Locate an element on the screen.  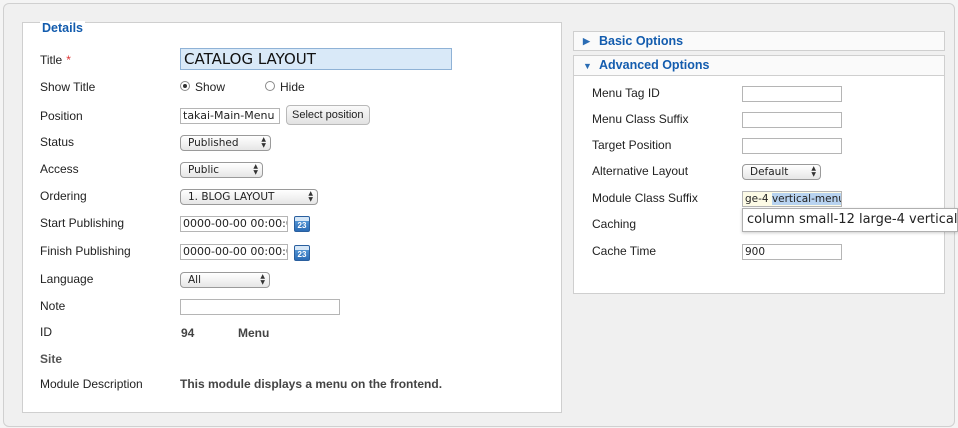
select-position-button: Select position is located at coordinates (328, 115).